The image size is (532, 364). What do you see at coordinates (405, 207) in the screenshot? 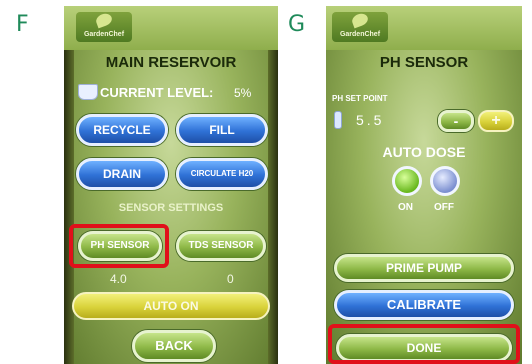
I see `on-label: ON` at bounding box center [405, 207].